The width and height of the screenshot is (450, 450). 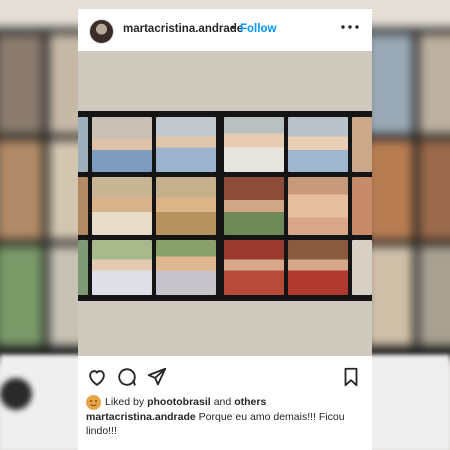 I want to click on action-bar, so click(x=225, y=376).